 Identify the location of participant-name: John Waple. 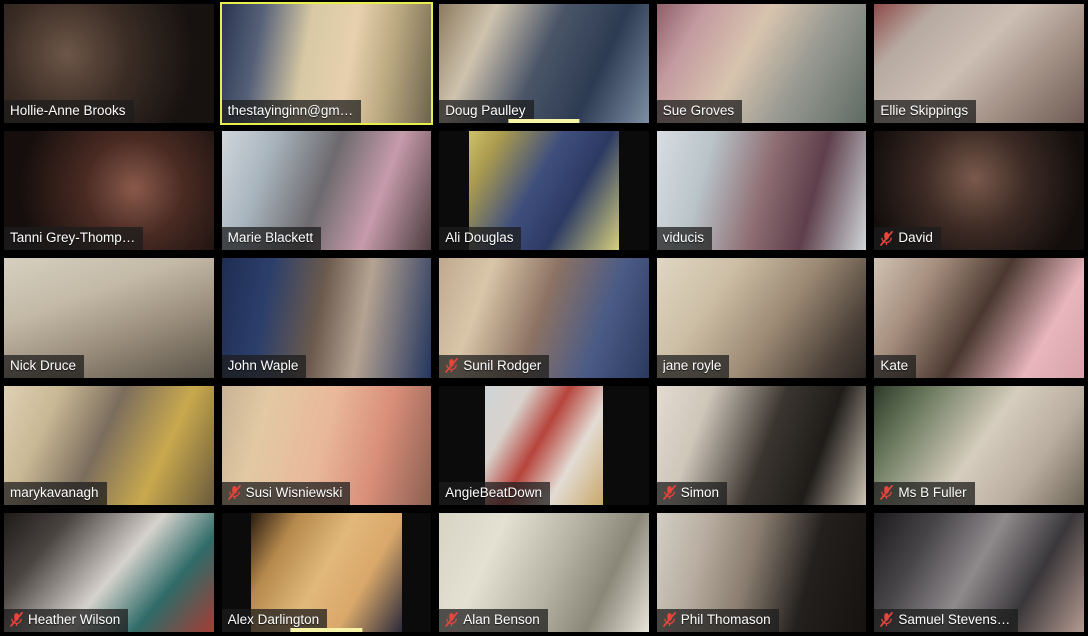
(263, 365).